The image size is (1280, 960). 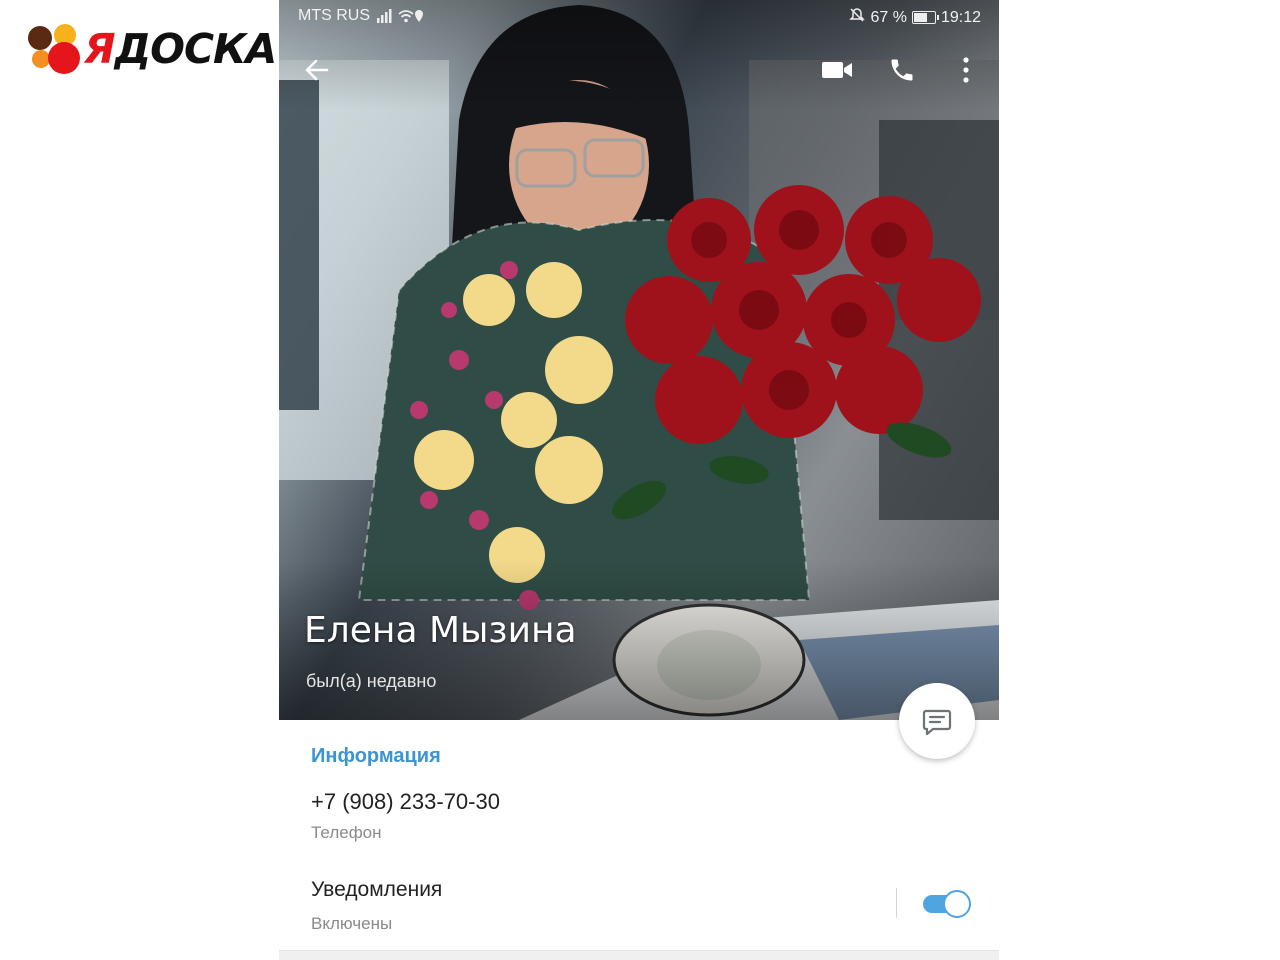 I want to click on back-button, so click(x=317, y=70).